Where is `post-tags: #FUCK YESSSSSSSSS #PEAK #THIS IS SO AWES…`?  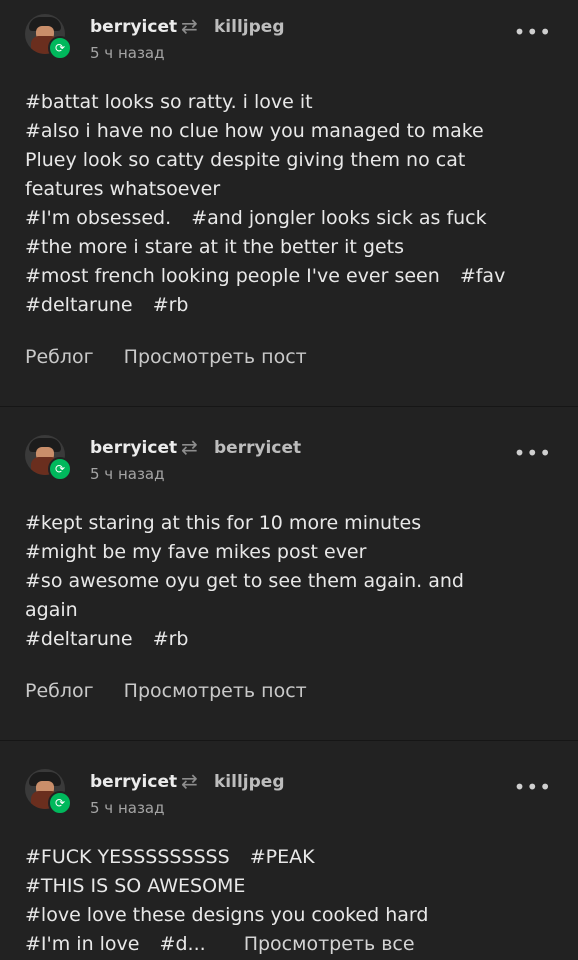 post-tags: #FUCK YESSSSSSSSS #PEAK #THIS IS SO AWES… is located at coordinates (289, 891).